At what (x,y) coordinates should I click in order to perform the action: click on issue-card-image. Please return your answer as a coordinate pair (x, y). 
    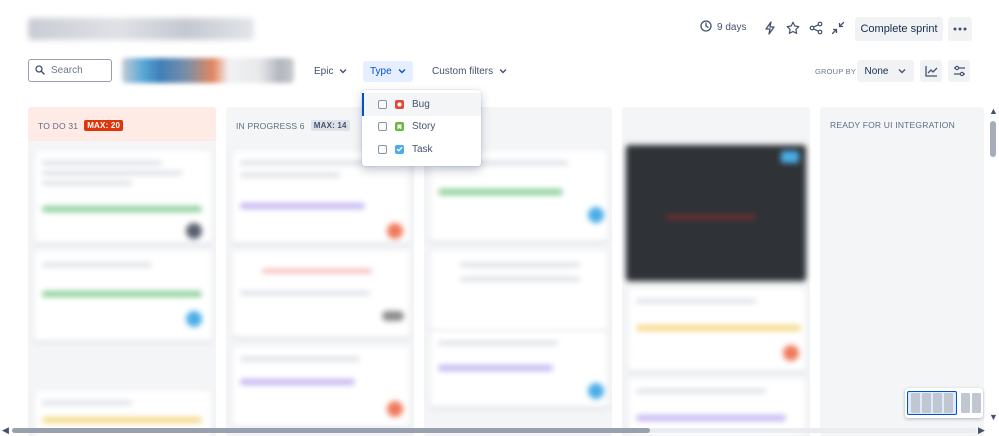
    Looking at the image, I should click on (716, 213).